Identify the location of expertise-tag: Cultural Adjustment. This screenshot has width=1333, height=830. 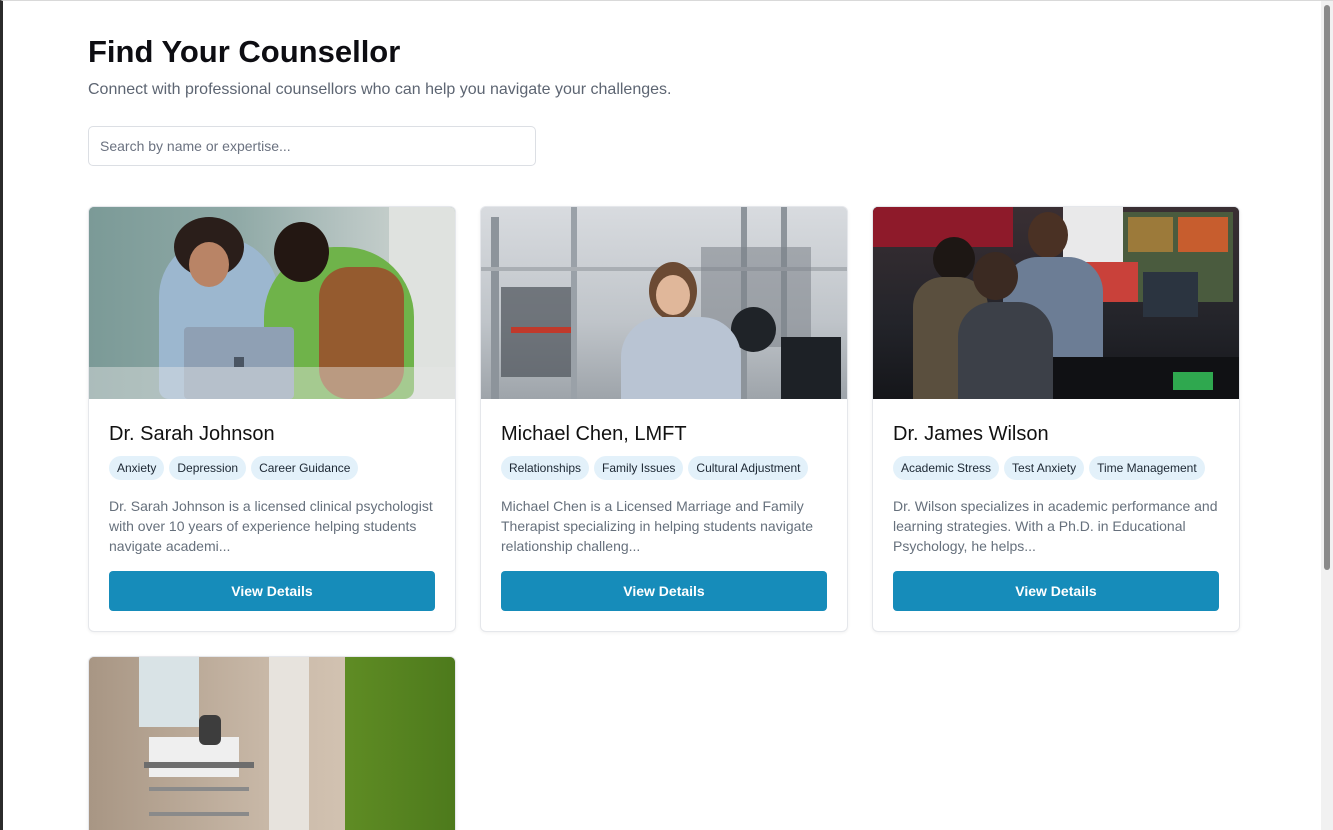
(748, 468).